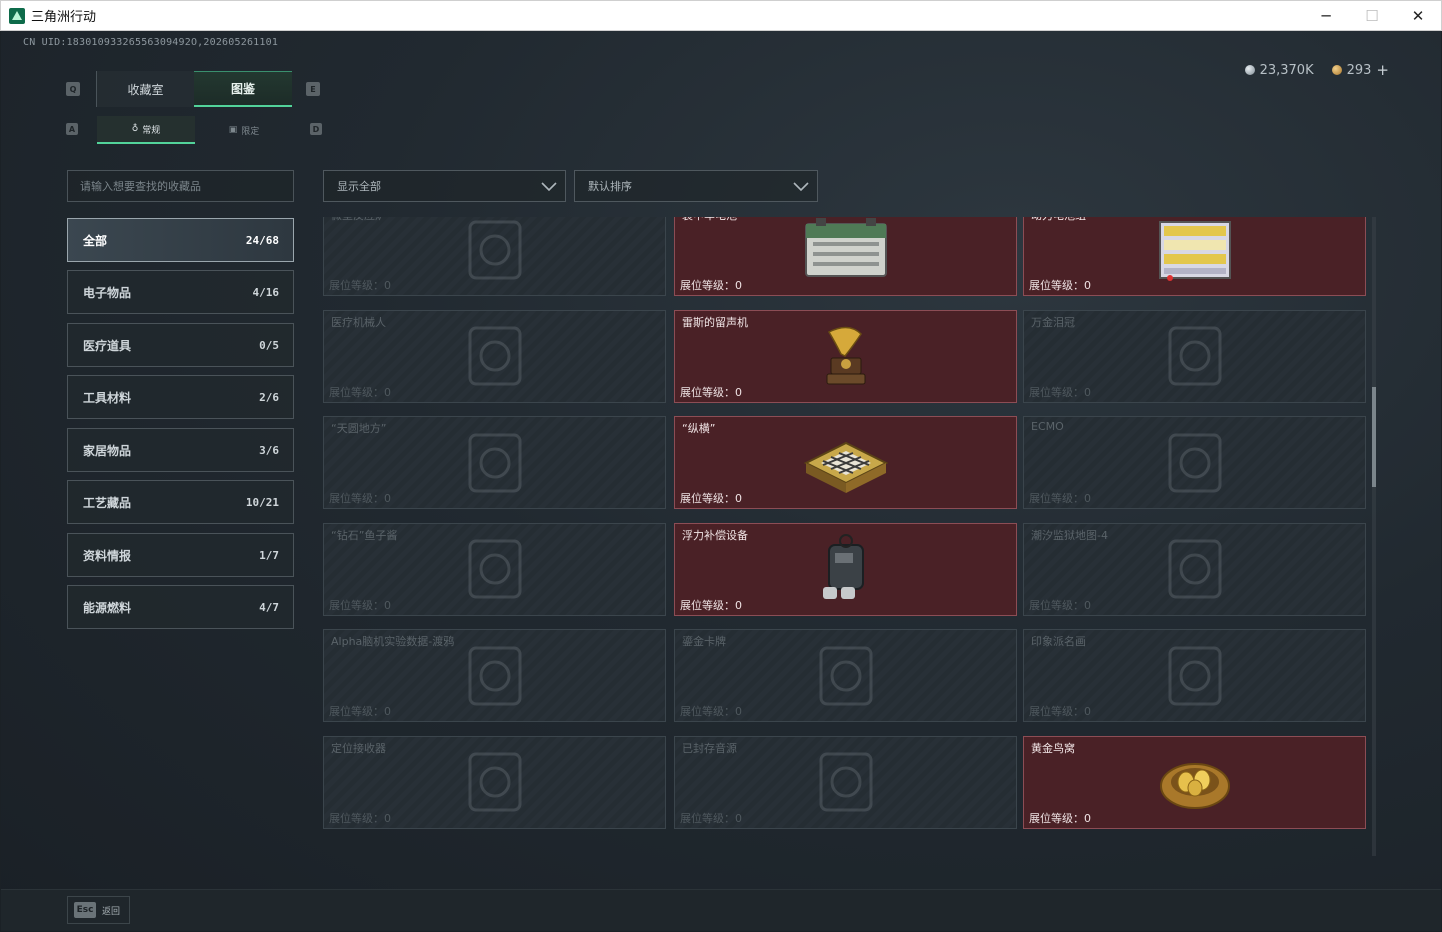  What do you see at coordinates (444, 186) in the screenshot?
I see `filter-dropdown: 显示全部` at bounding box center [444, 186].